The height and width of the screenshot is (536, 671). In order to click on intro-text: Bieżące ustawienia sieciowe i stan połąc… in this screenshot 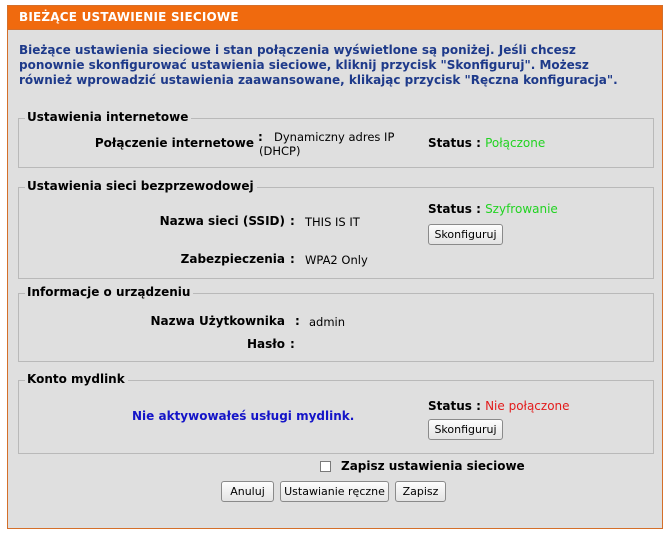, I will do `click(318, 65)`.